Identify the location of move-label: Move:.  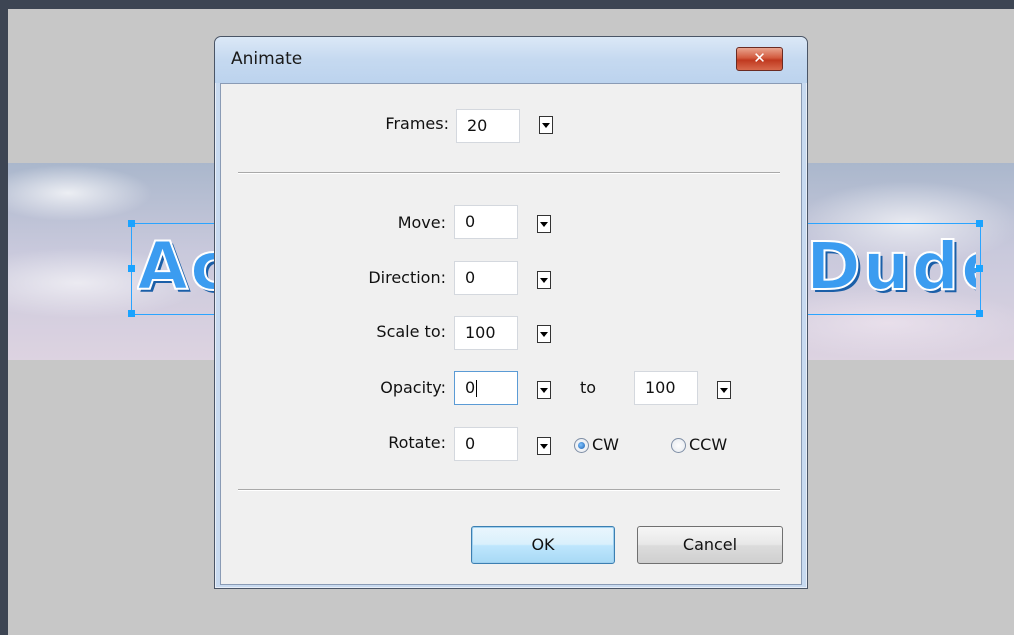
(421, 222).